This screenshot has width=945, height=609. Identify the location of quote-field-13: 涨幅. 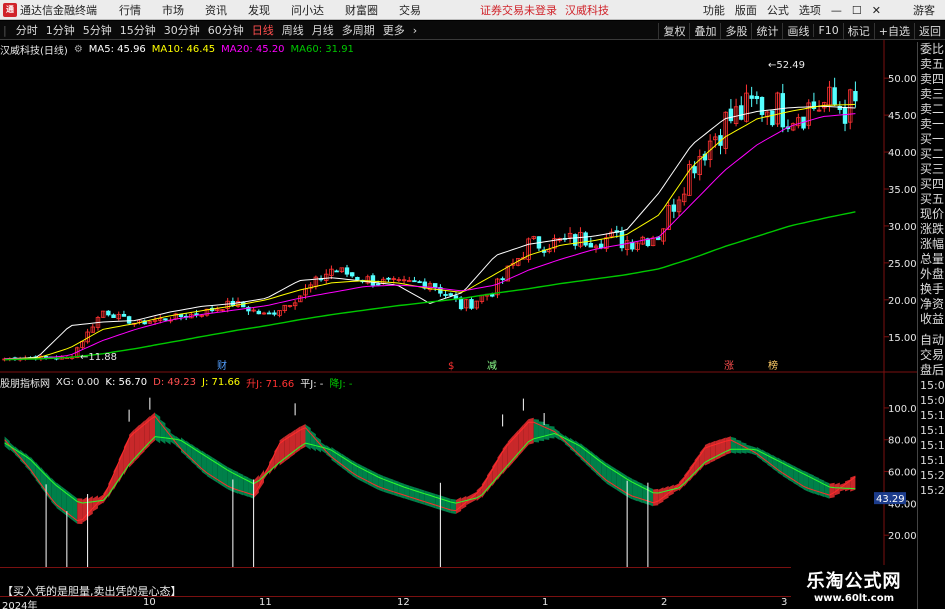
(932, 244).